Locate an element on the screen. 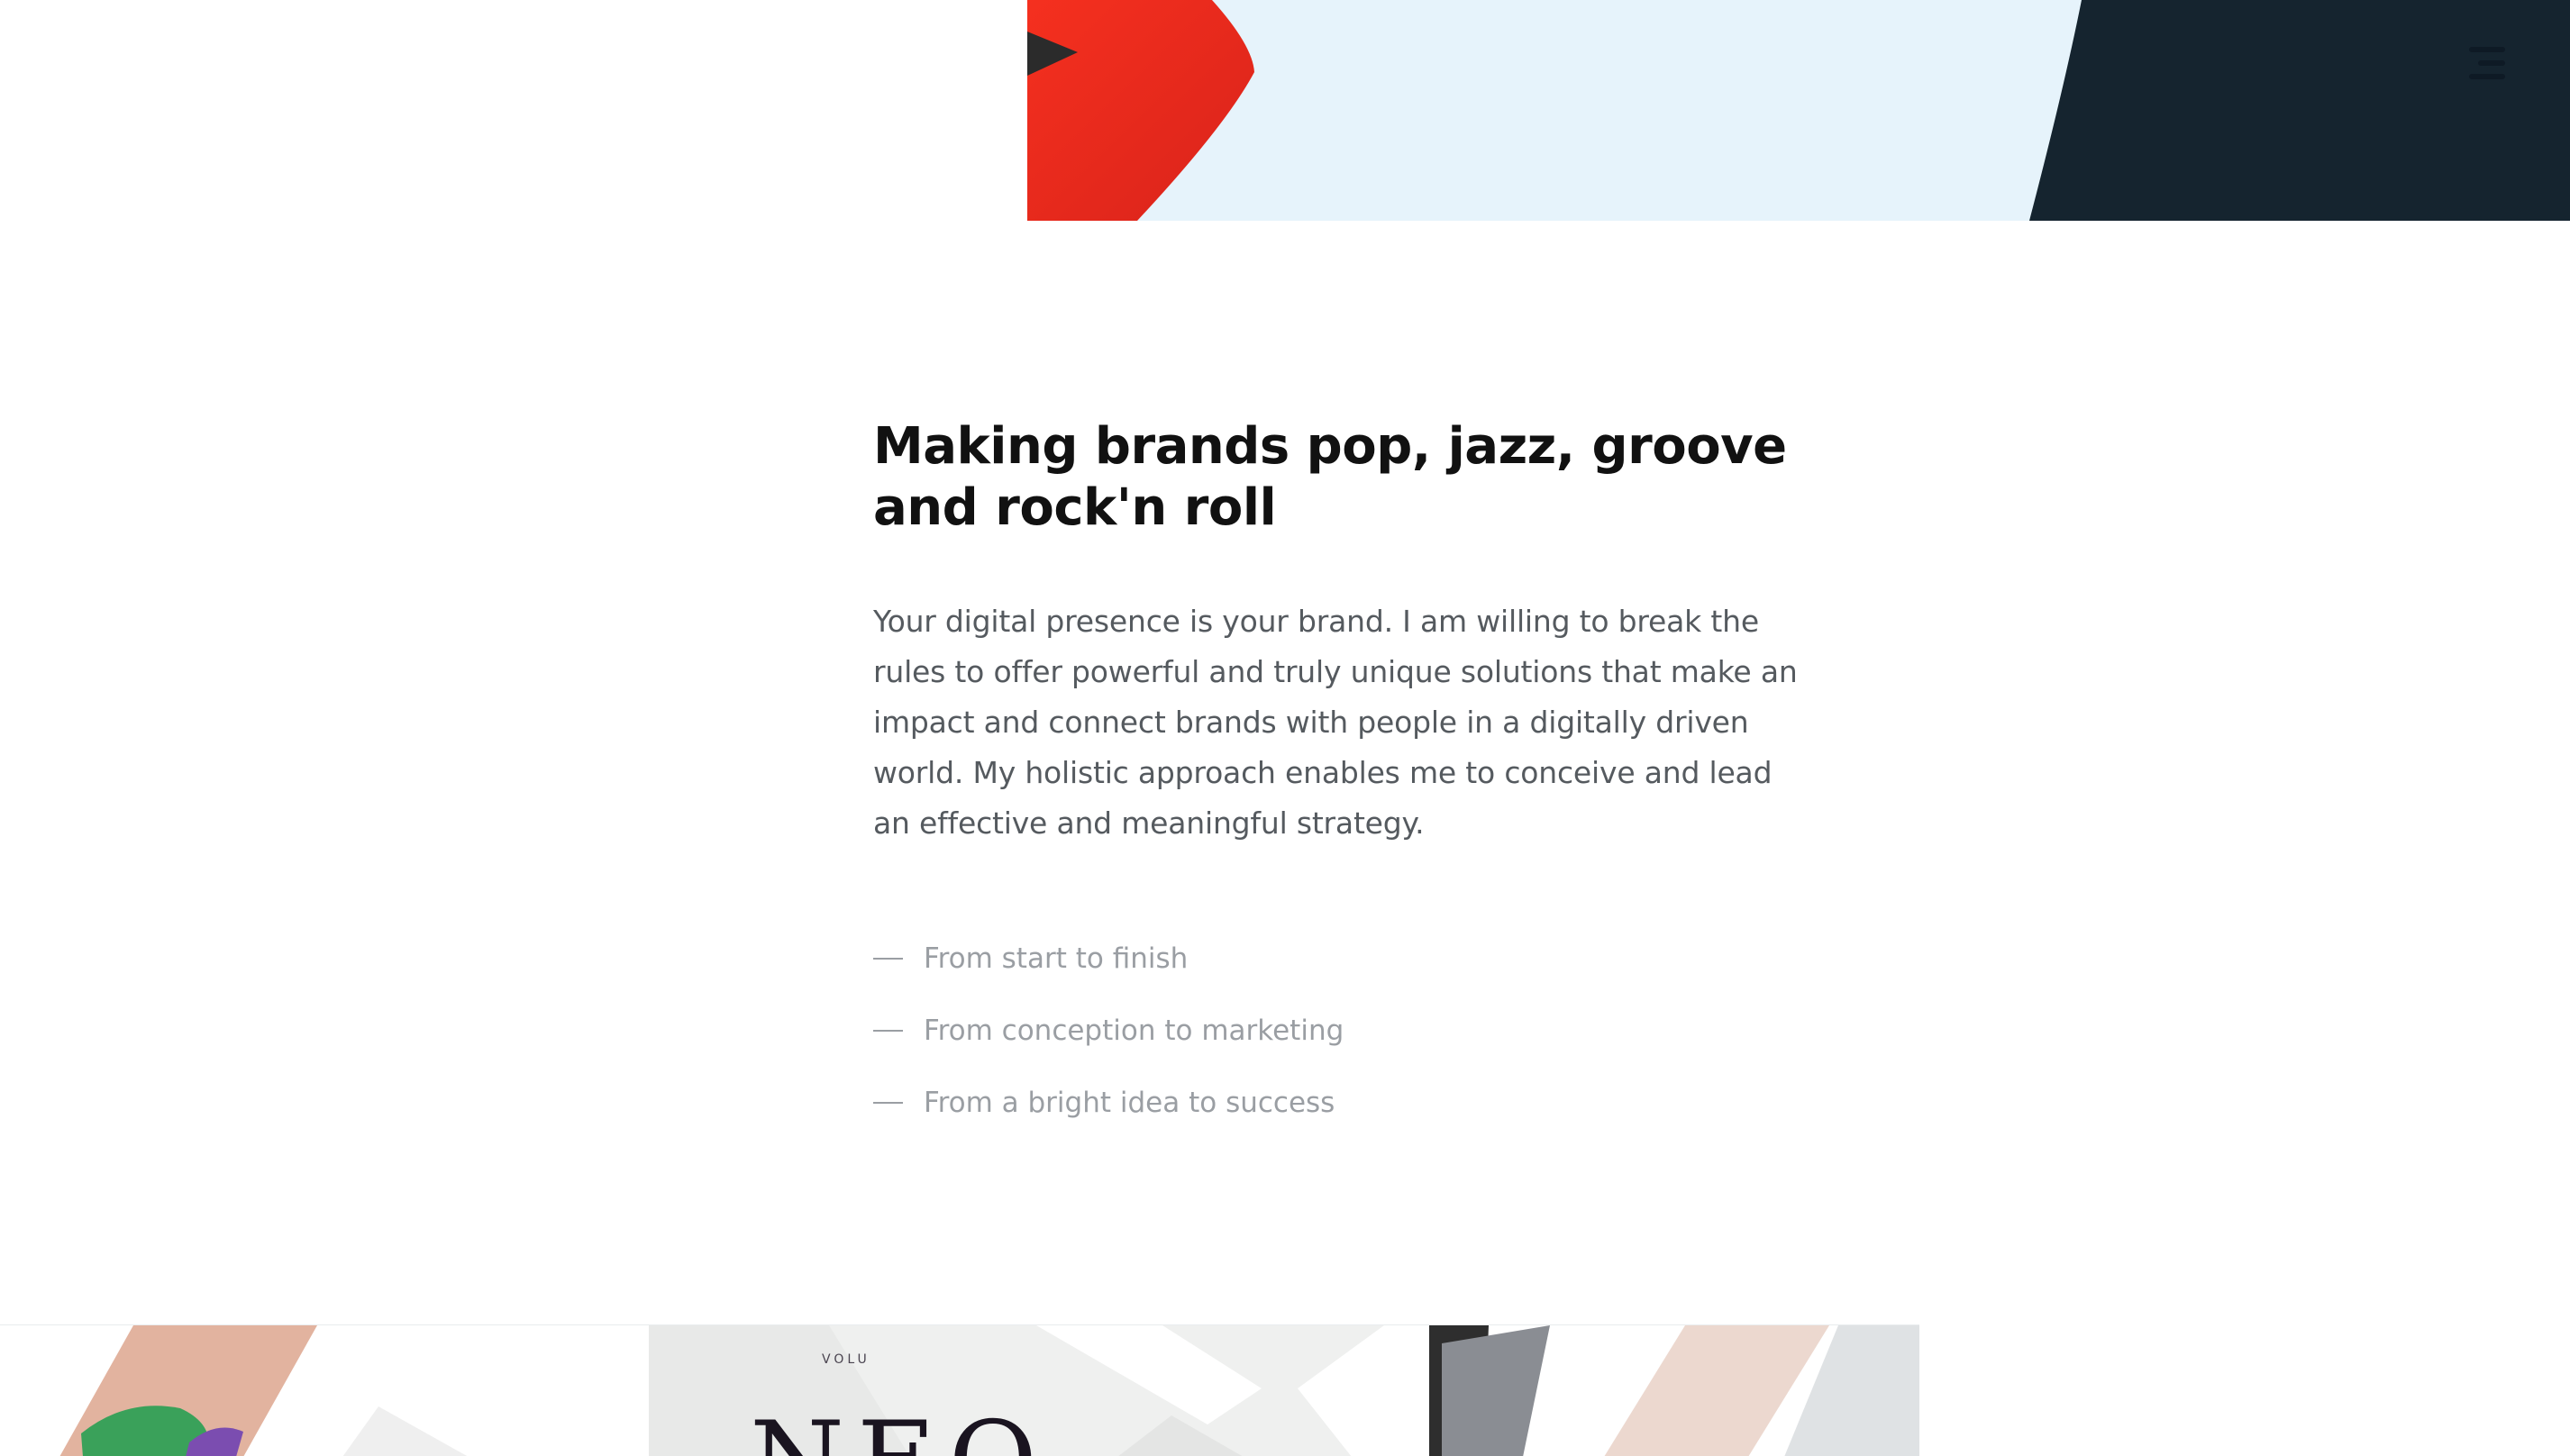 The image size is (2570, 1456). feature-item: From start to finish is located at coordinates (1344, 959).